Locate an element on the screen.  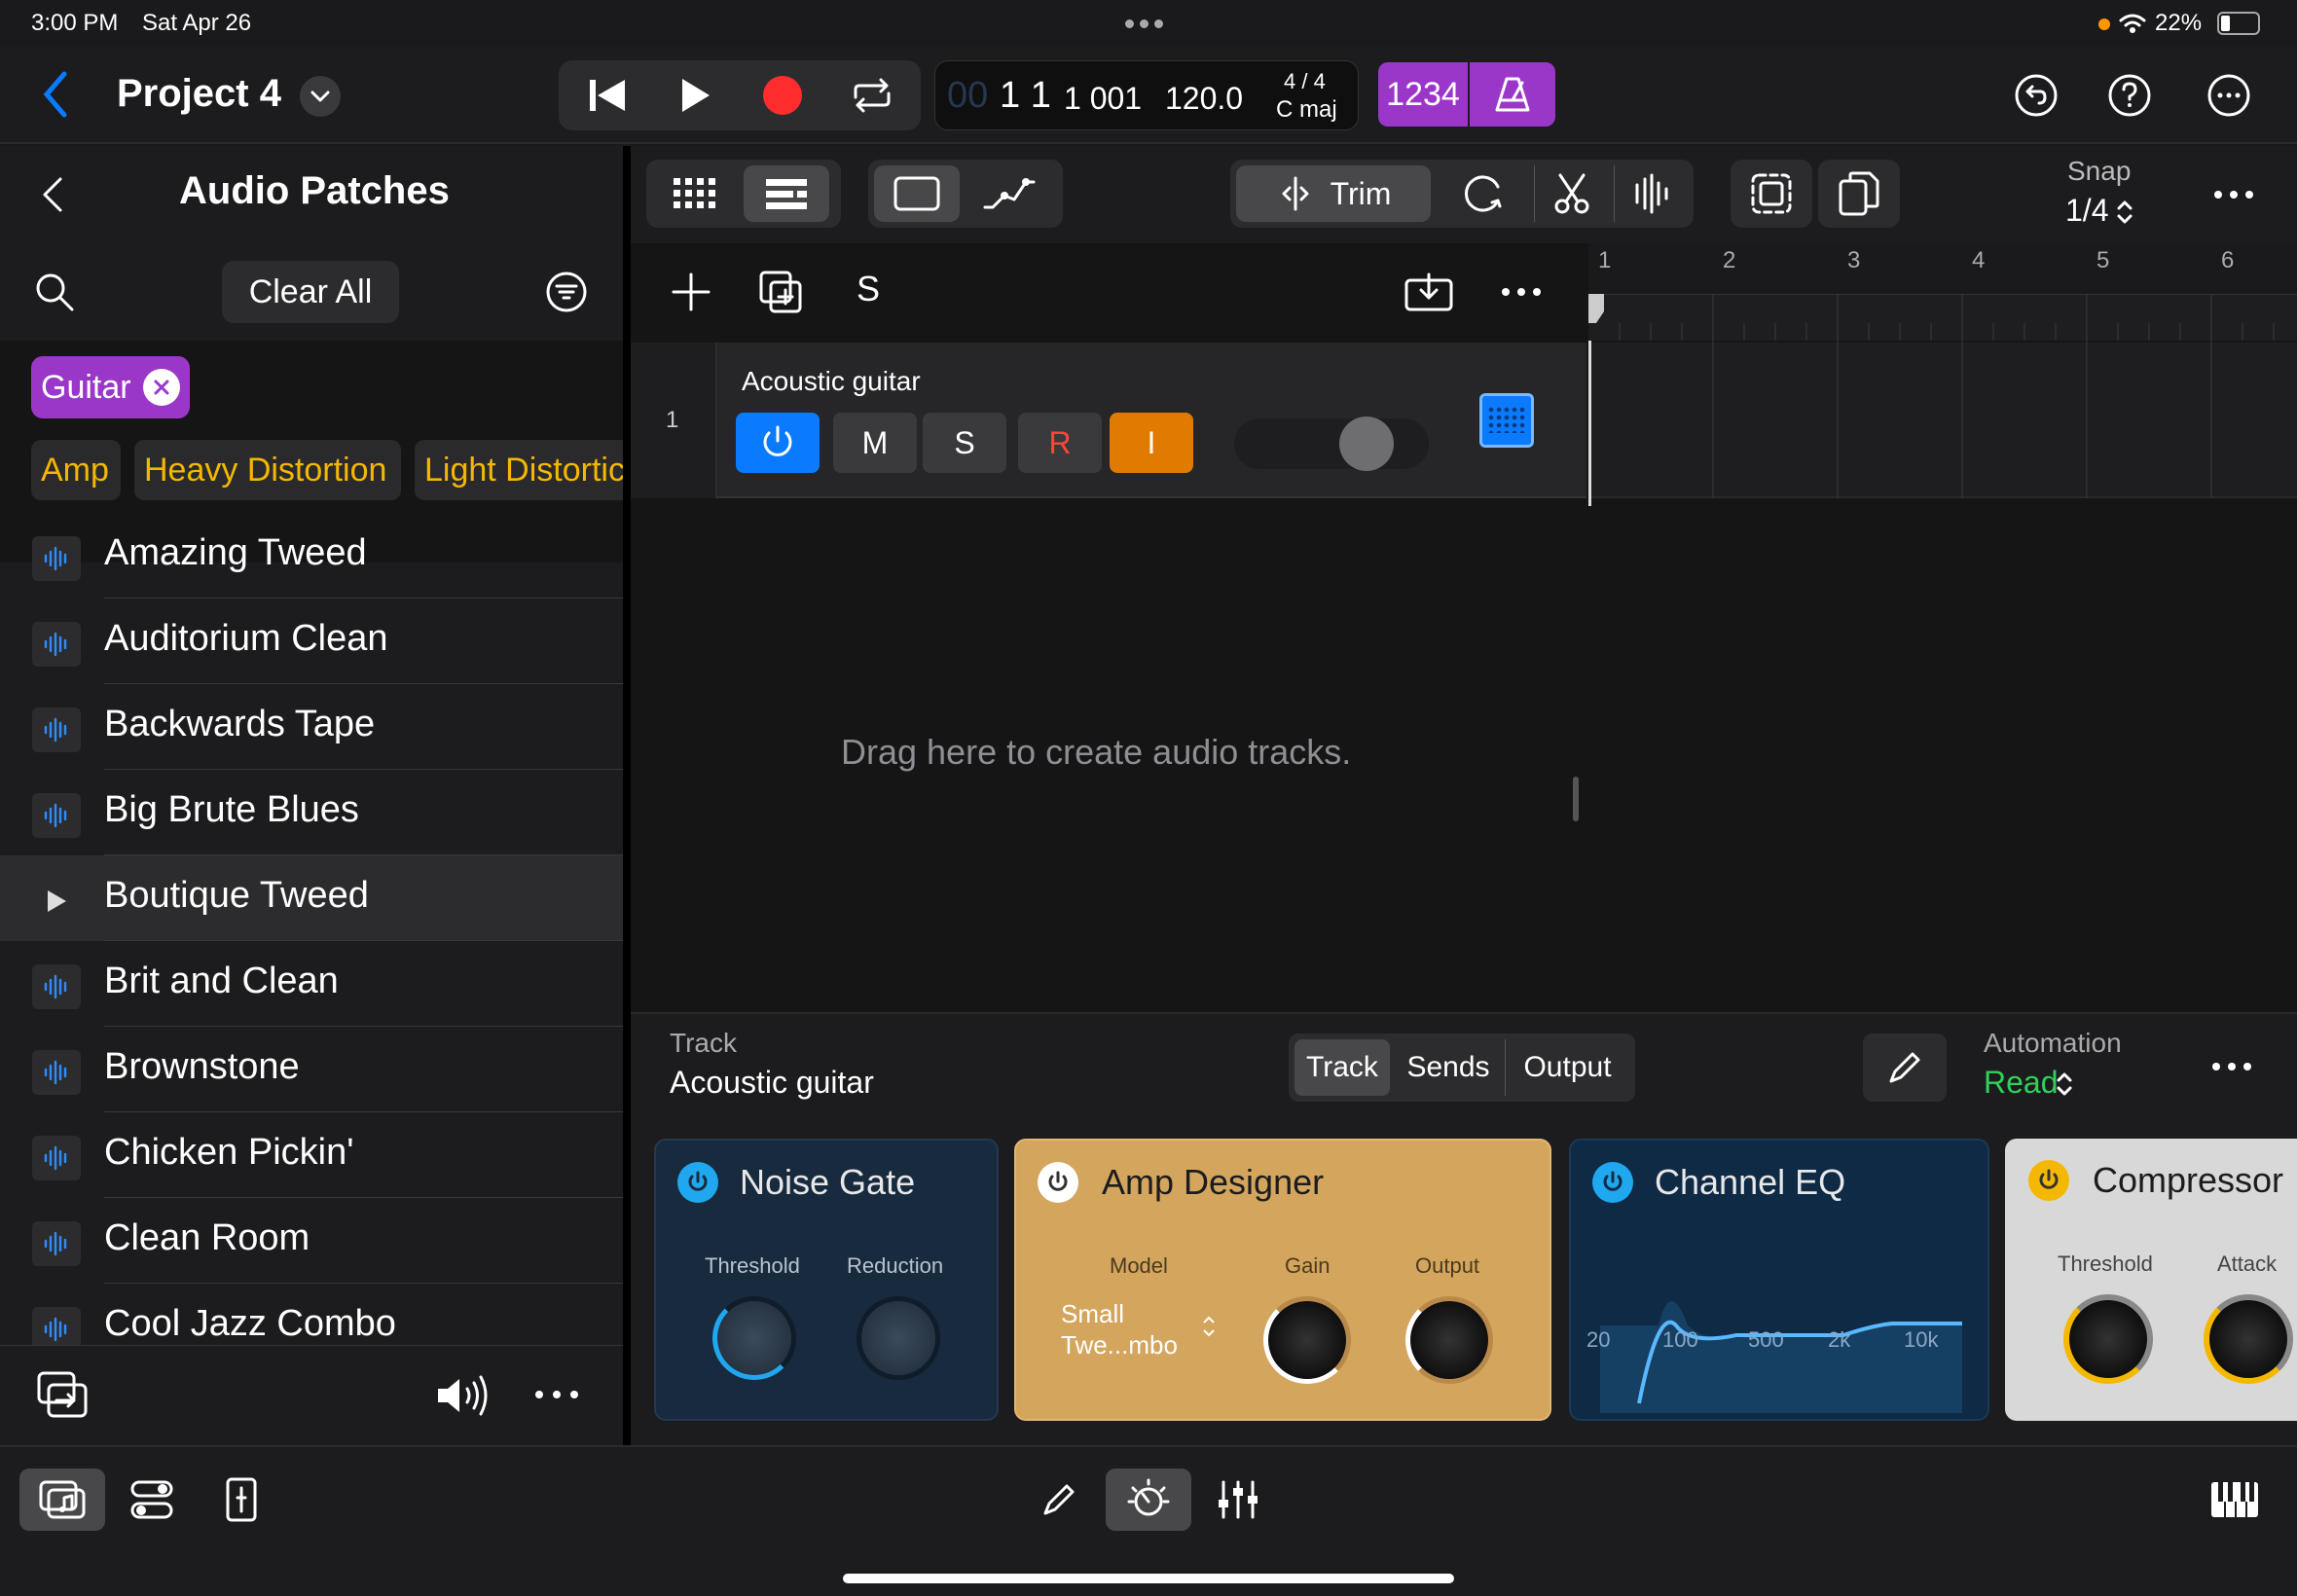
patch-list-item: Cool Jazz Combo is located at coordinates (311, 1315).